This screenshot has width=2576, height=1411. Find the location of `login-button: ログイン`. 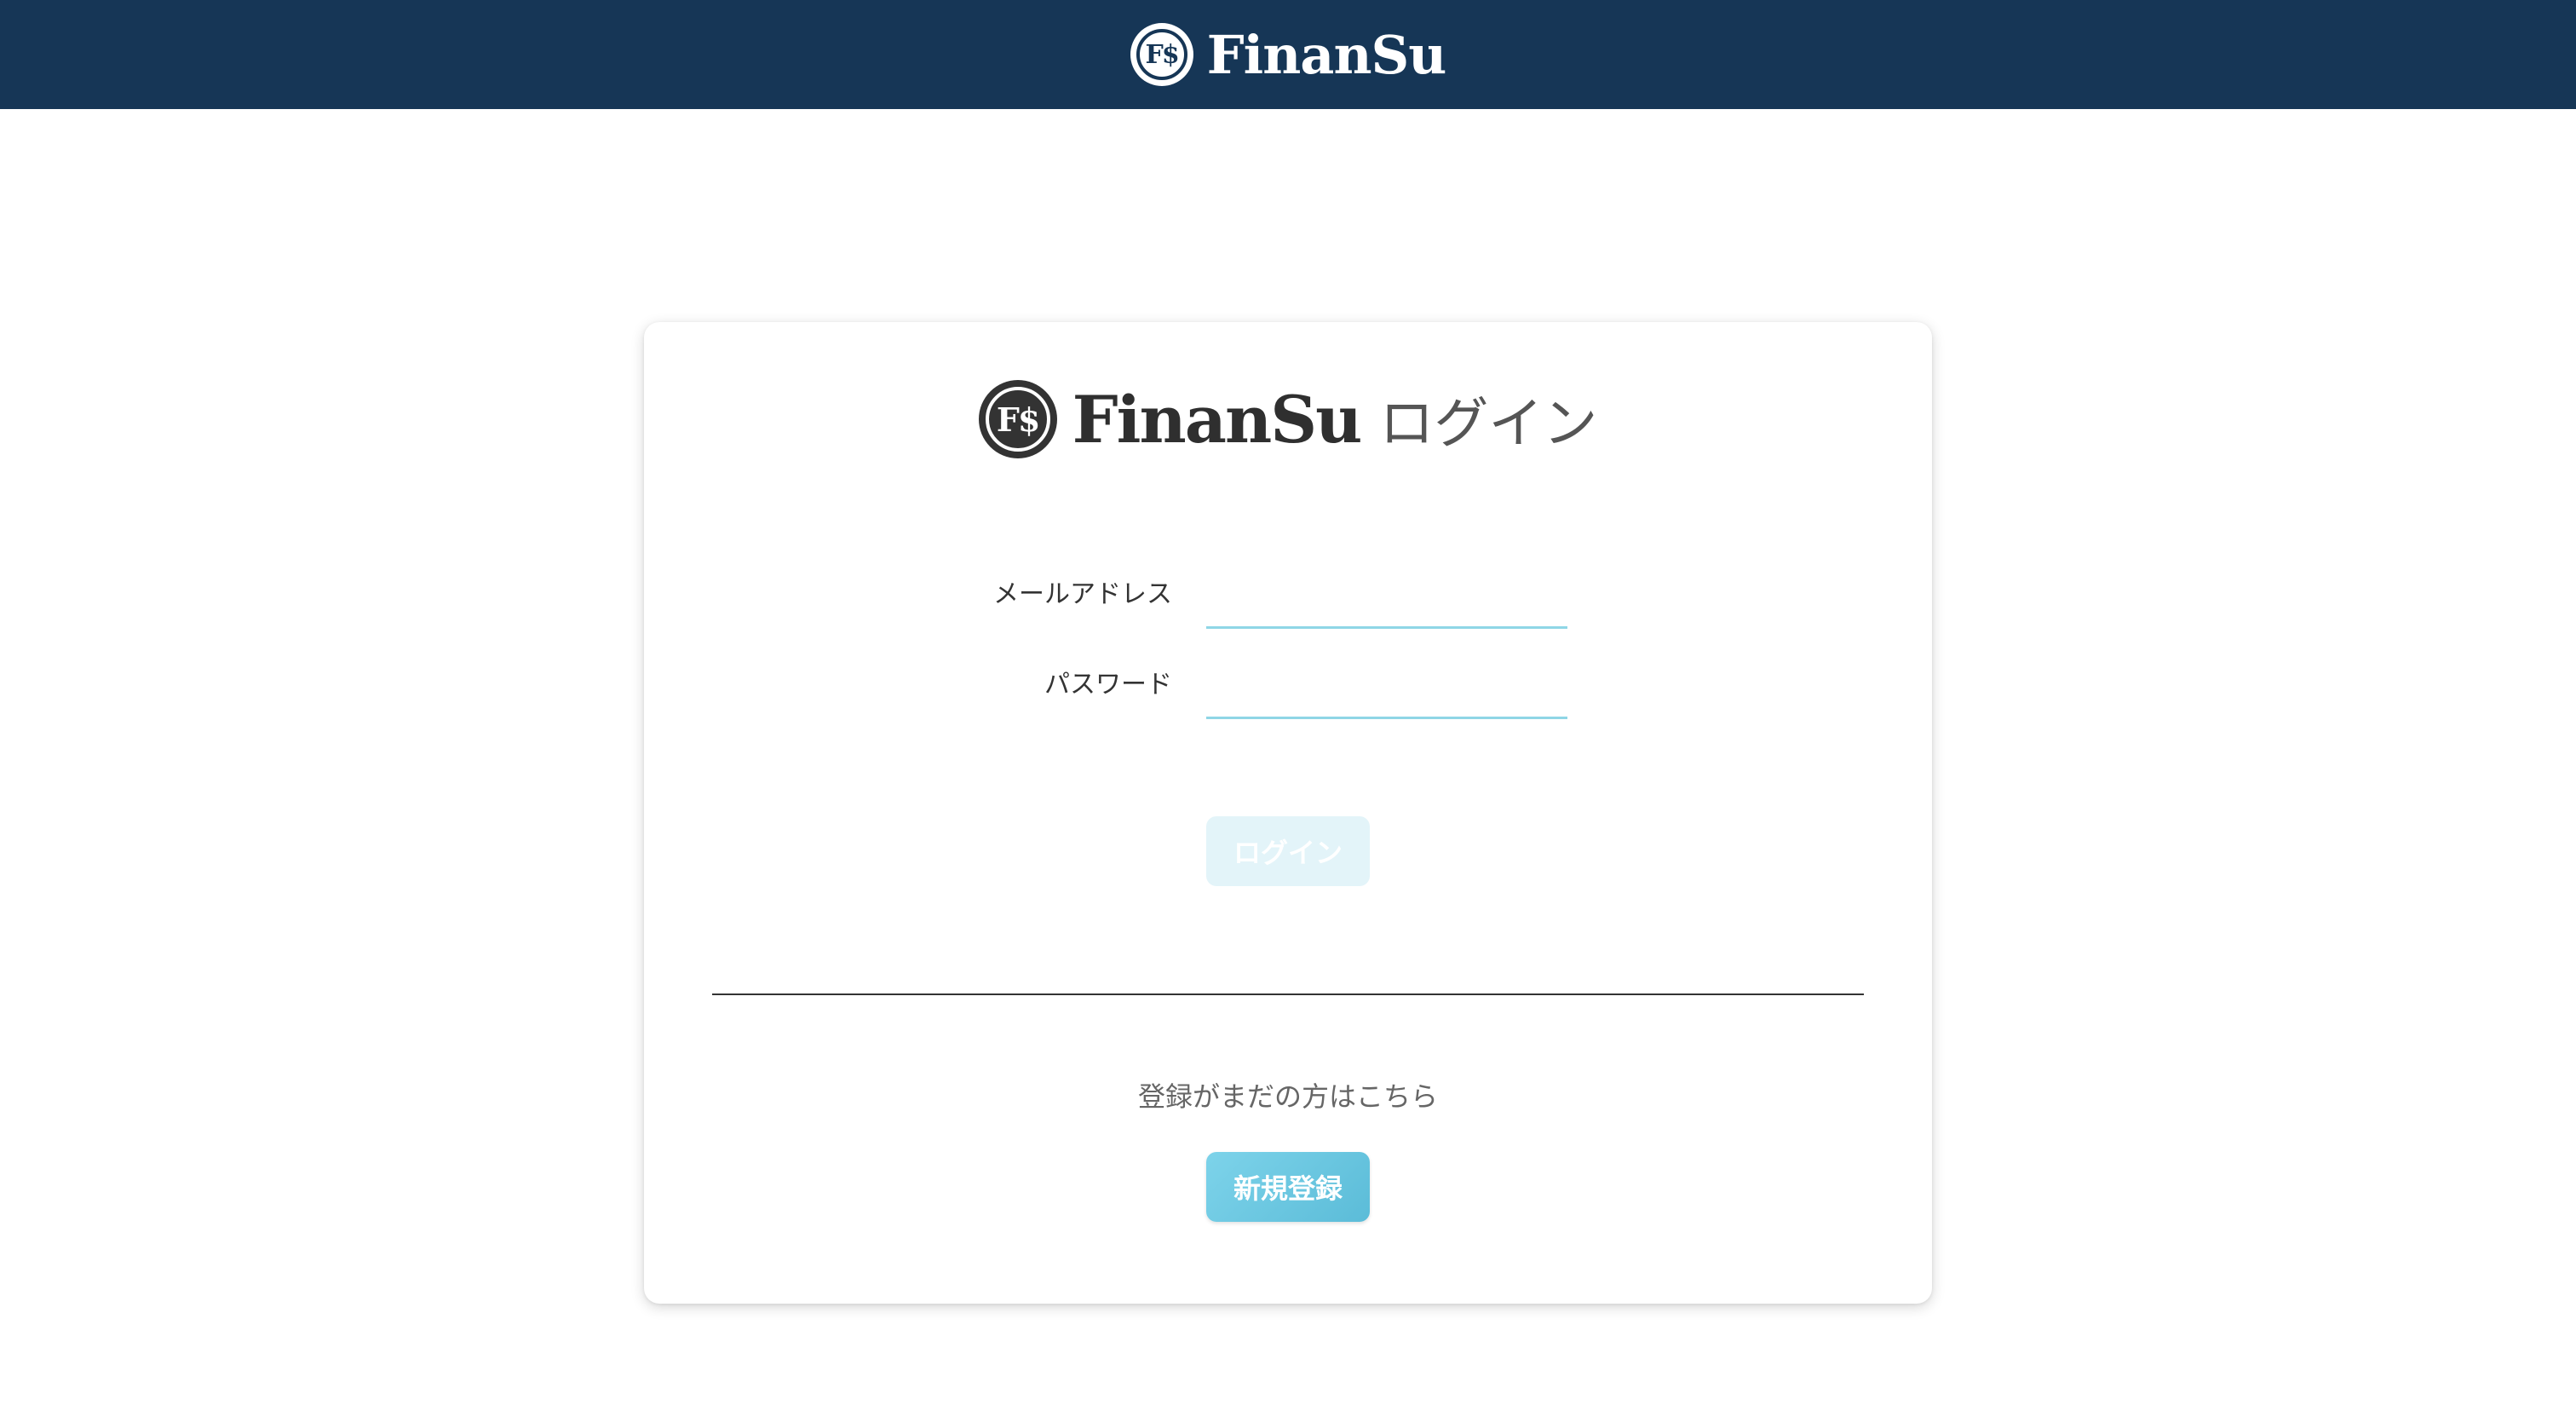

login-button: ログイン is located at coordinates (1288, 851).